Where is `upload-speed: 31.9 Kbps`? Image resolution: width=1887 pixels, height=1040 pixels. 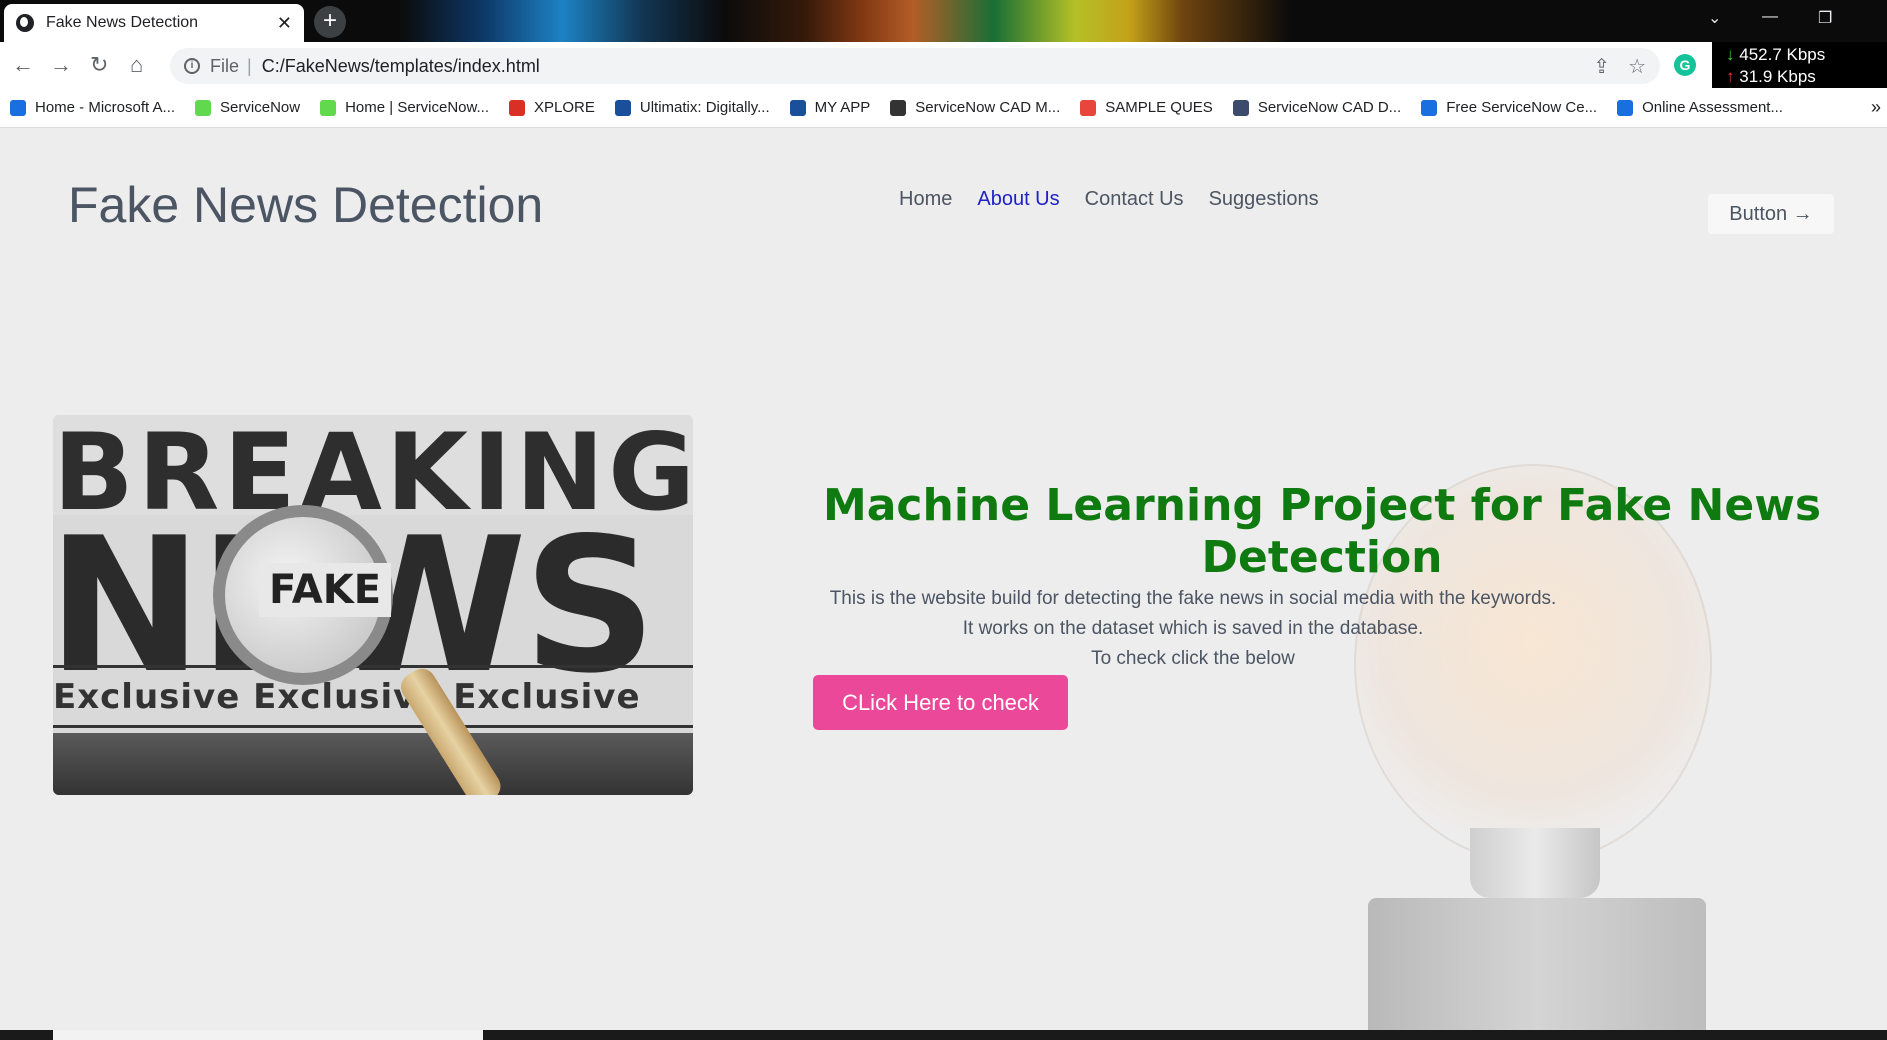
upload-speed: 31.9 Kbps is located at coordinates (1803, 77).